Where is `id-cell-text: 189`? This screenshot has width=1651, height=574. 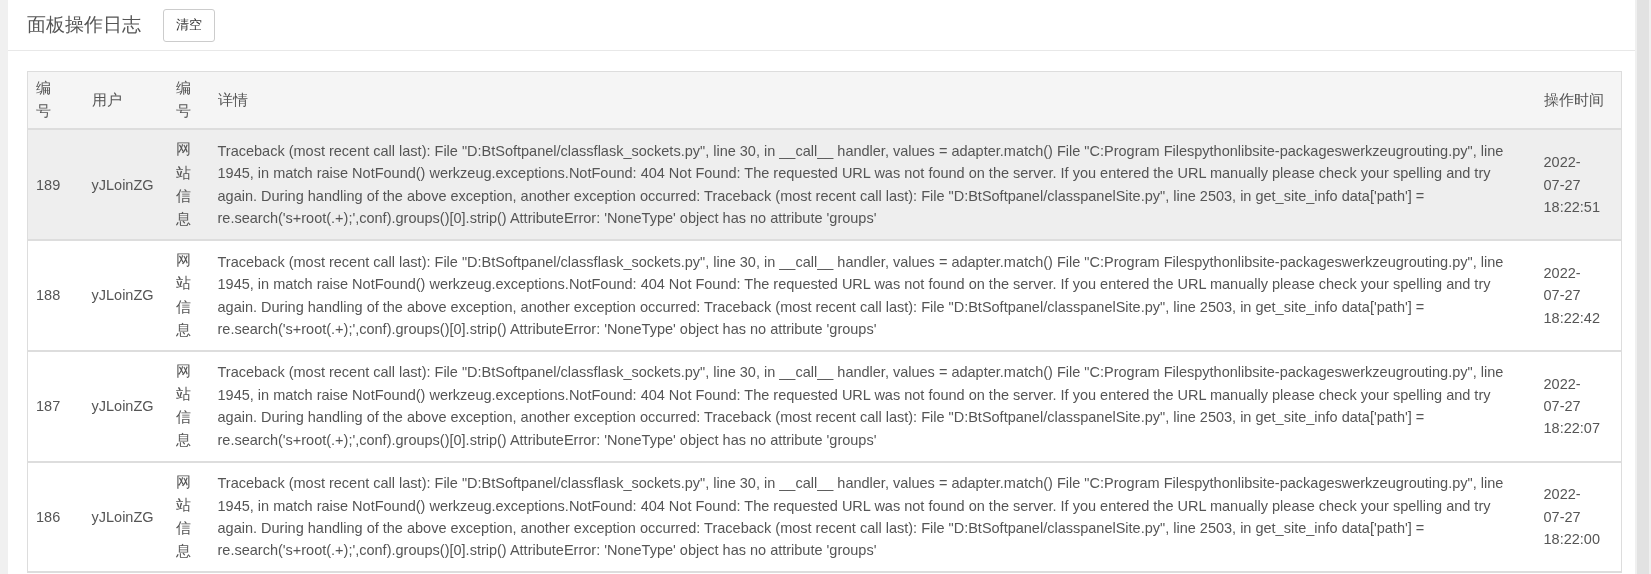 id-cell-text: 189 is located at coordinates (49, 185).